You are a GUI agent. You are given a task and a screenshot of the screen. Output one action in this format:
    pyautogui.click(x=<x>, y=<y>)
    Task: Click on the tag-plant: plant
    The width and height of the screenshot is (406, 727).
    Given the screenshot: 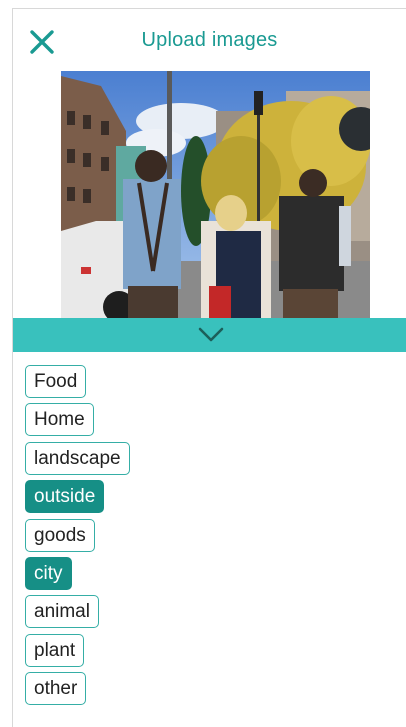 What is the action you would take?
    pyautogui.click(x=55, y=650)
    